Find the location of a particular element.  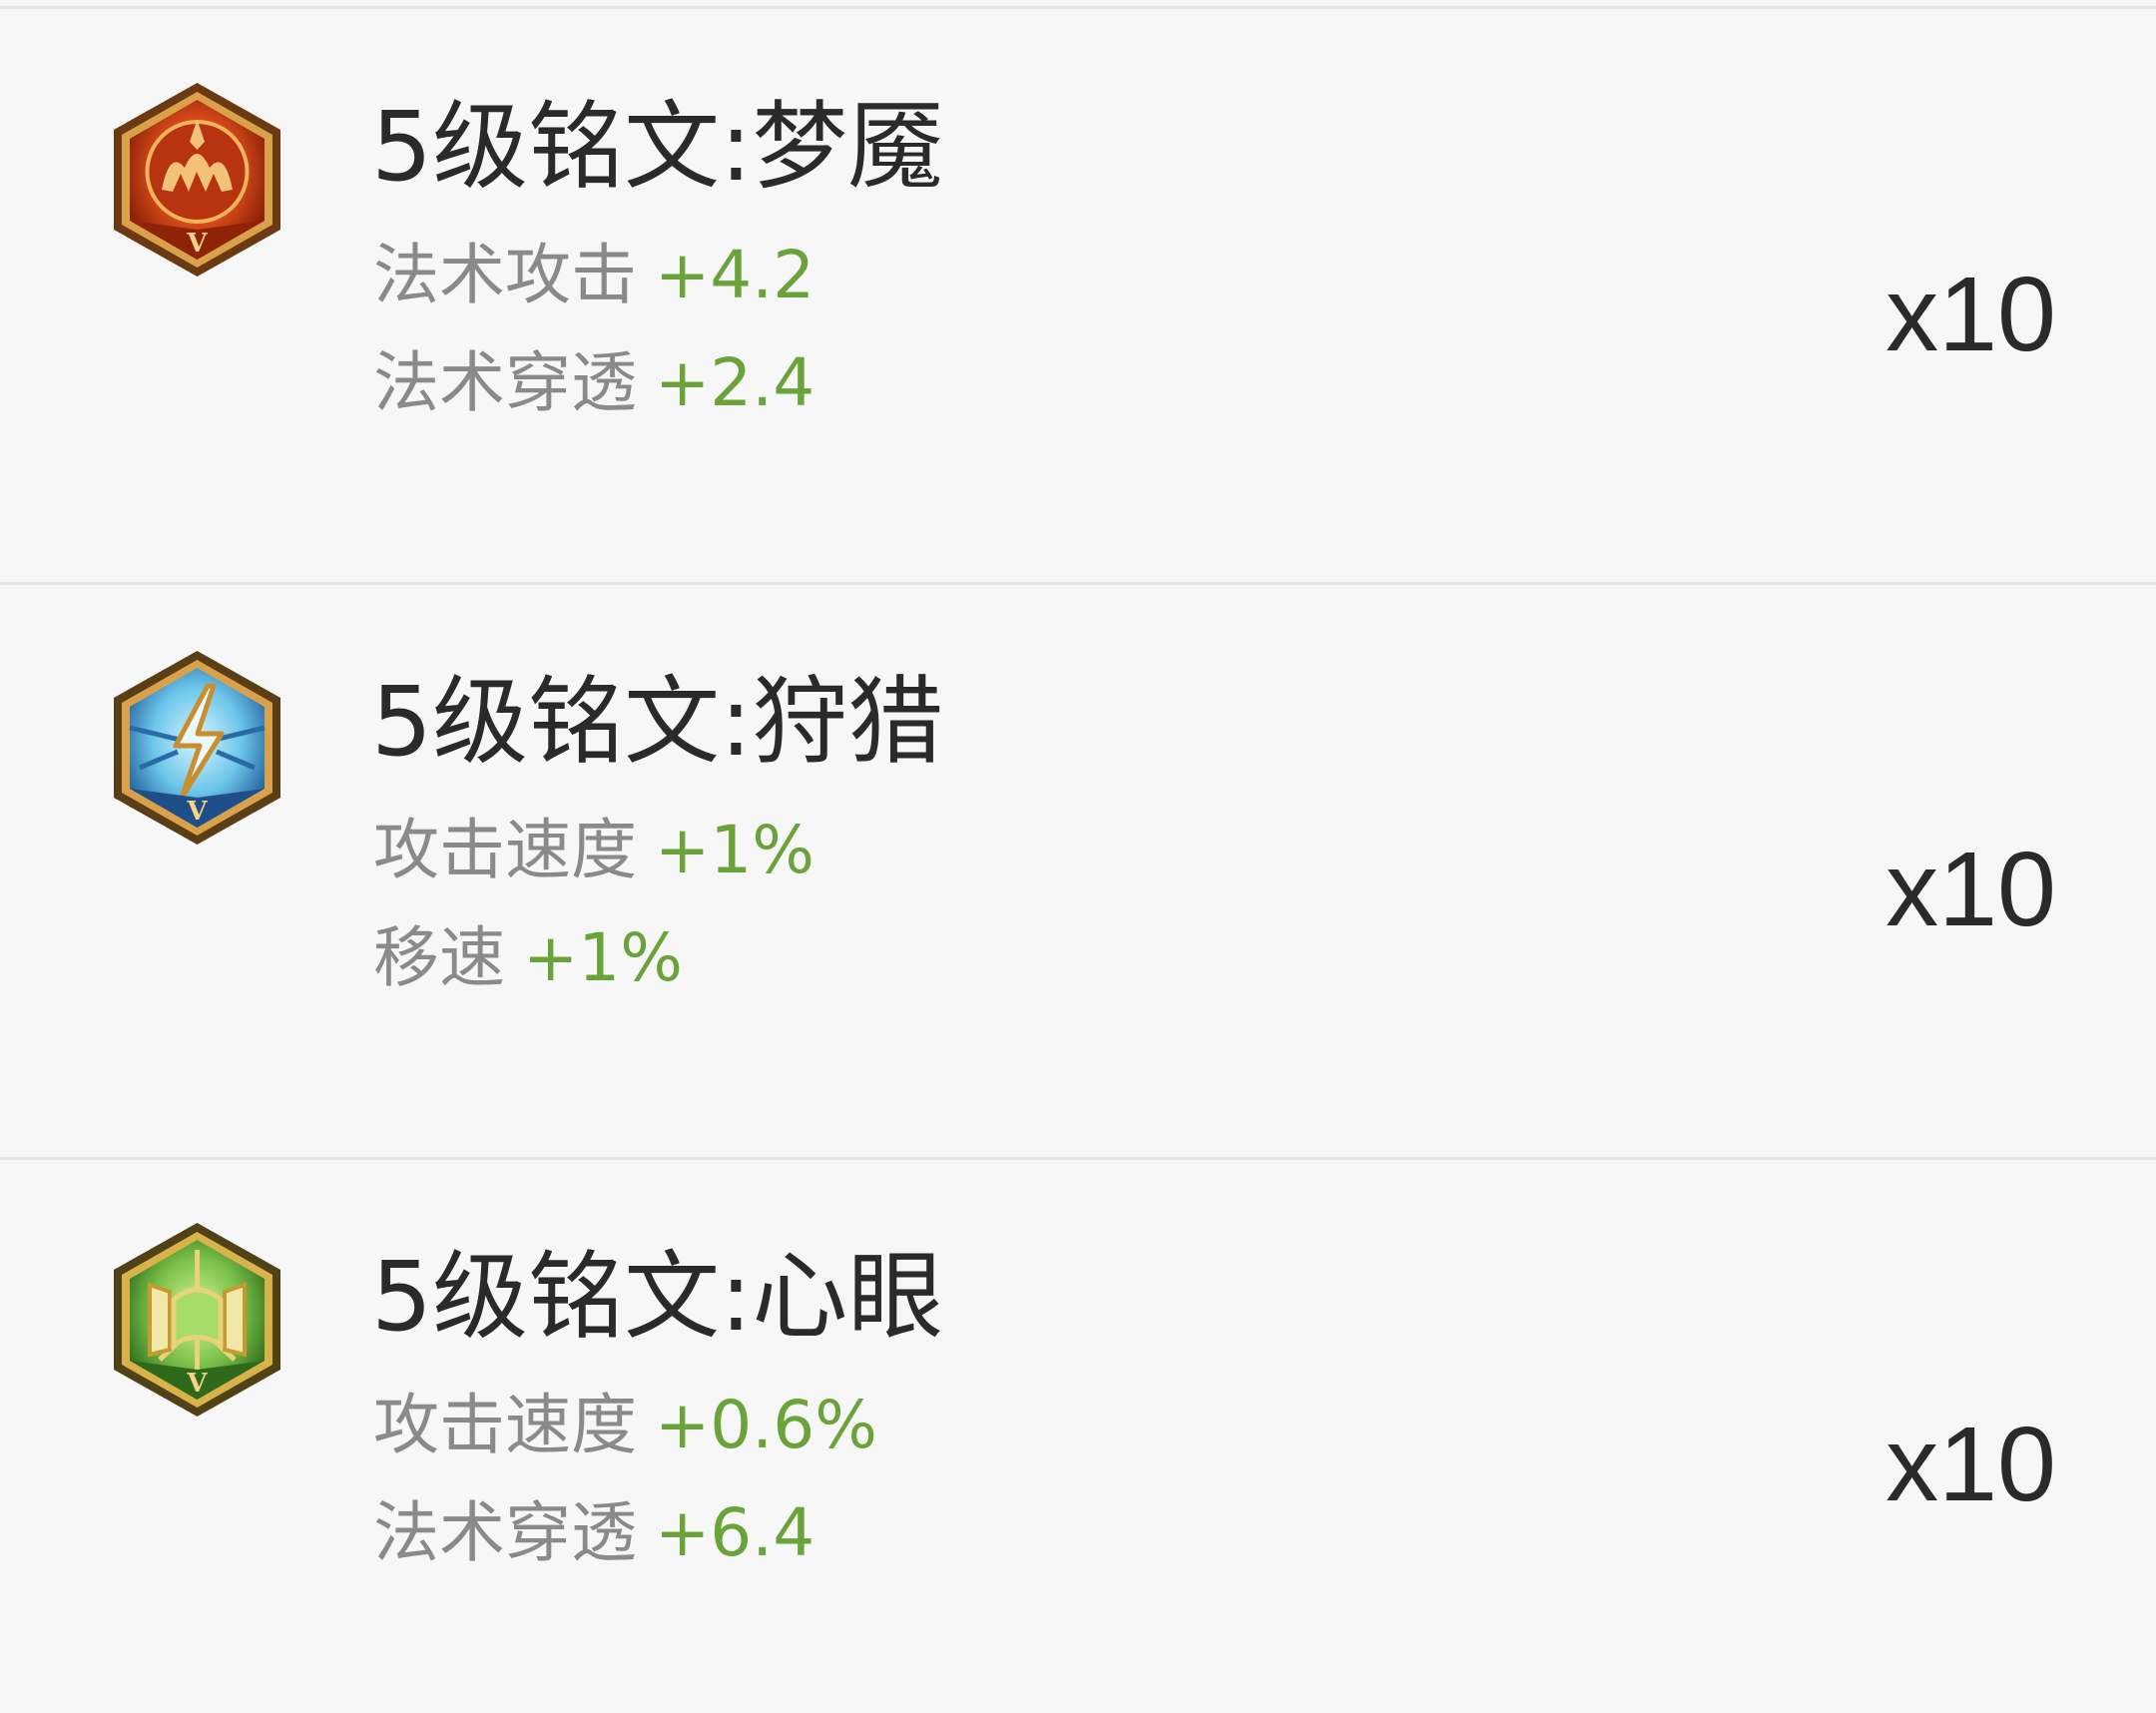

inscription-title: 5级铭文:心眼 is located at coordinates (657, 1297).